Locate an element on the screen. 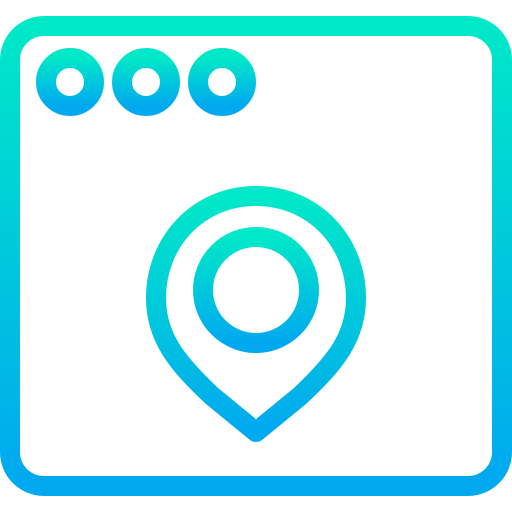 The width and height of the screenshot is (512, 512). window-dot-1-icon is located at coordinates (70, 82).